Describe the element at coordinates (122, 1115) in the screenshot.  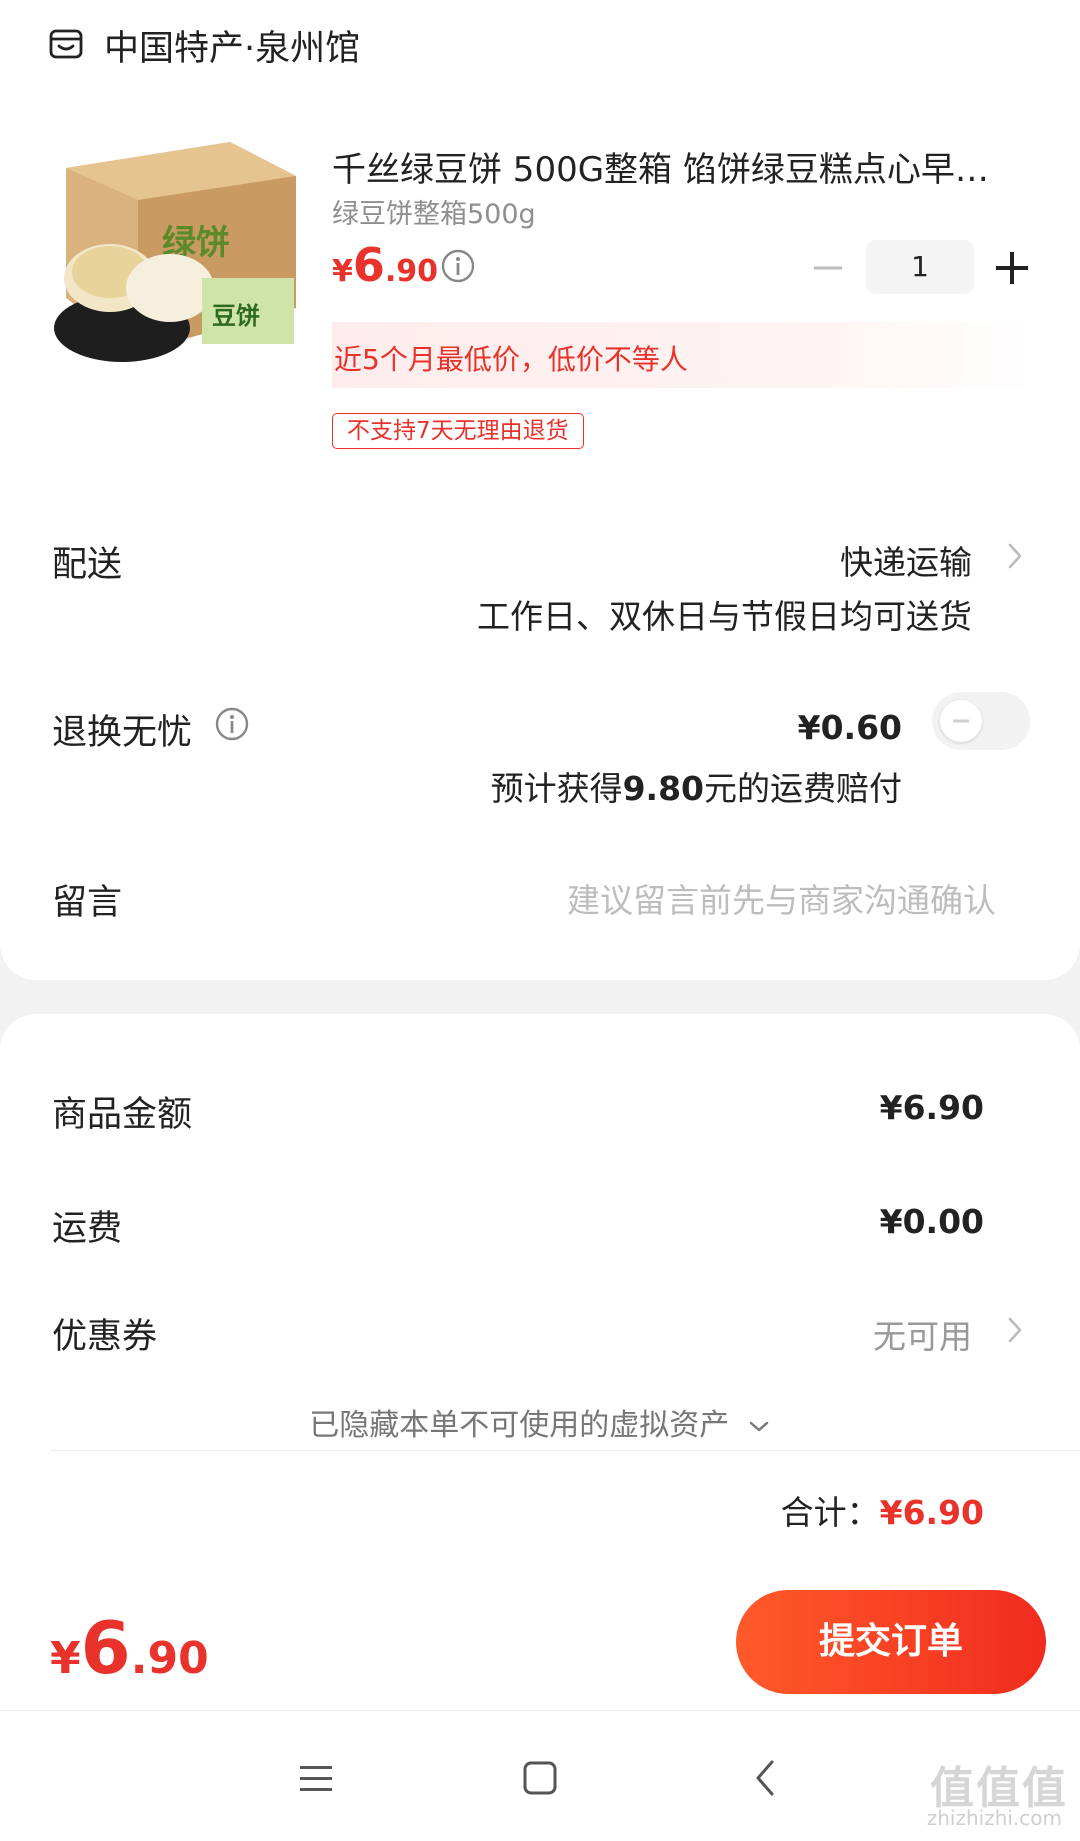
I see `goods-amount-label: 商品金额` at that location.